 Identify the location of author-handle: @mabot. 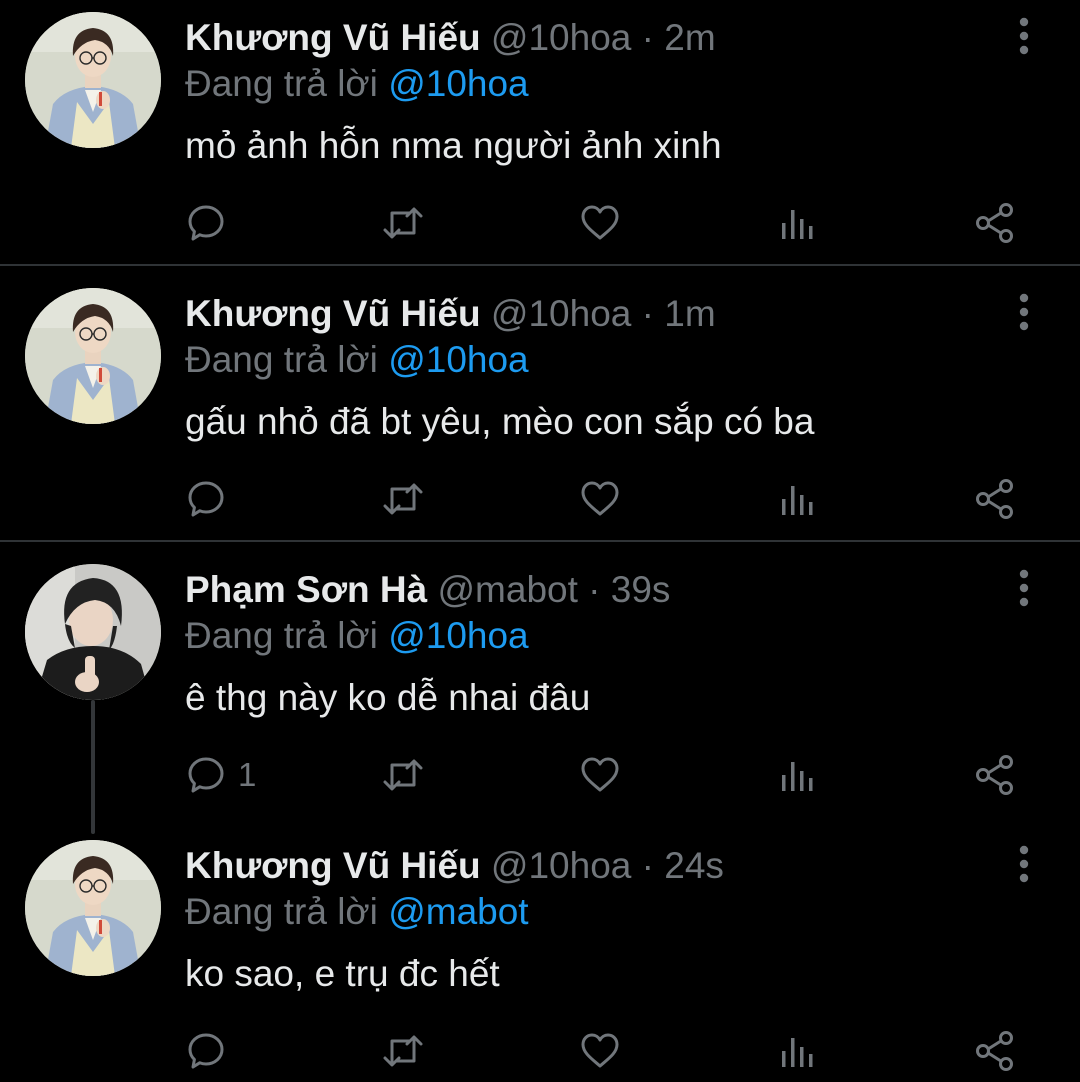
(507, 589).